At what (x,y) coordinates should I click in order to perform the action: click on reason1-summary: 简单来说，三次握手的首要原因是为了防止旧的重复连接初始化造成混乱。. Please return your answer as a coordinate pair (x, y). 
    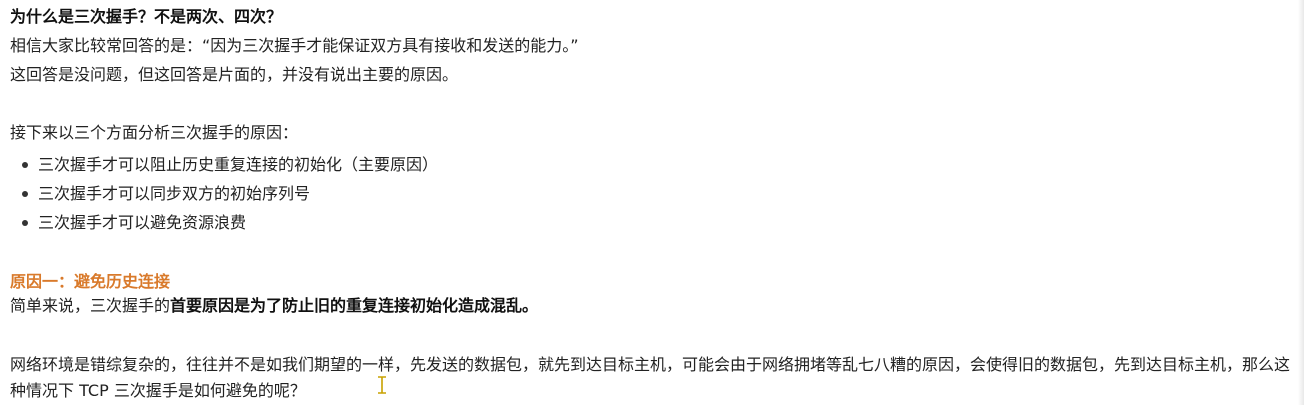
    Looking at the image, I should click on (274, 306).